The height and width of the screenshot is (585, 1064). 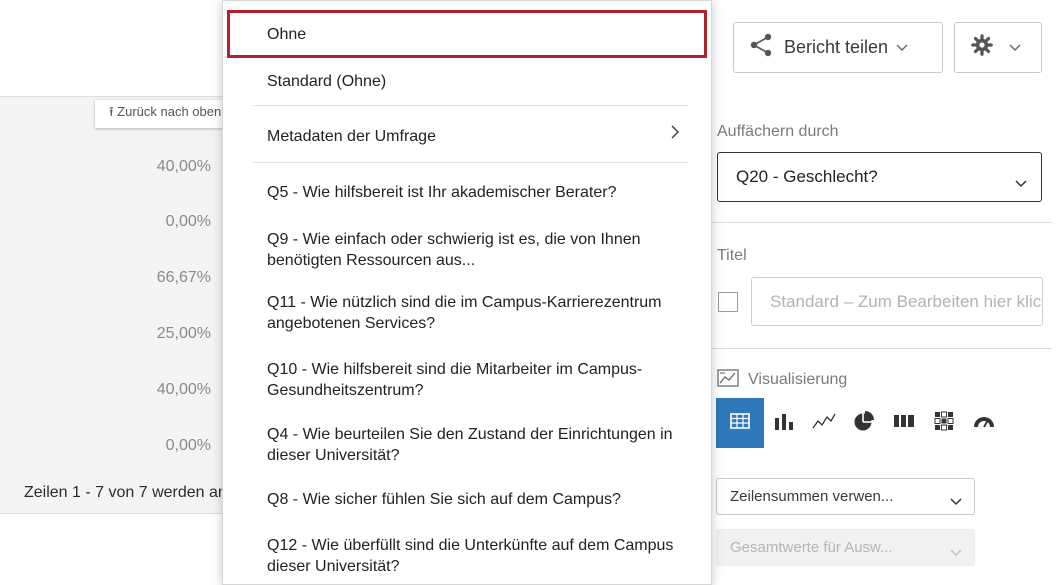 What do you see at coordinates (982, 47) in the screenshot?
I see `gear-icon` at bounding box center [982, 47].